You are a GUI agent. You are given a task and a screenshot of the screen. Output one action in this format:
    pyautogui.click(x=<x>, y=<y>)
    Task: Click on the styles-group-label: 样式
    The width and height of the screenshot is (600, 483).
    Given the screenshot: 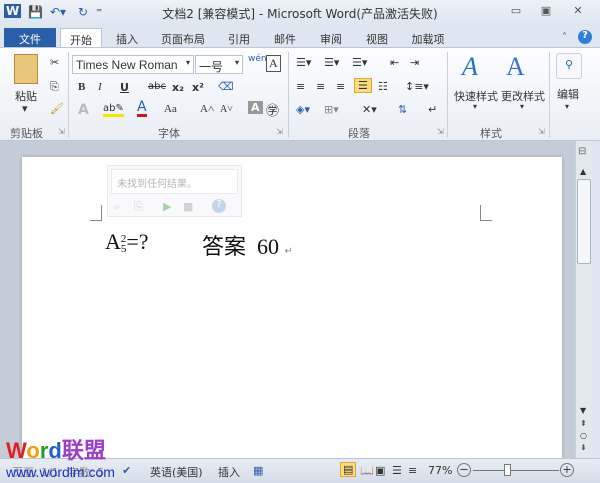 What is the action you would take?
    pyautogui.click(x=491, y=133)
    